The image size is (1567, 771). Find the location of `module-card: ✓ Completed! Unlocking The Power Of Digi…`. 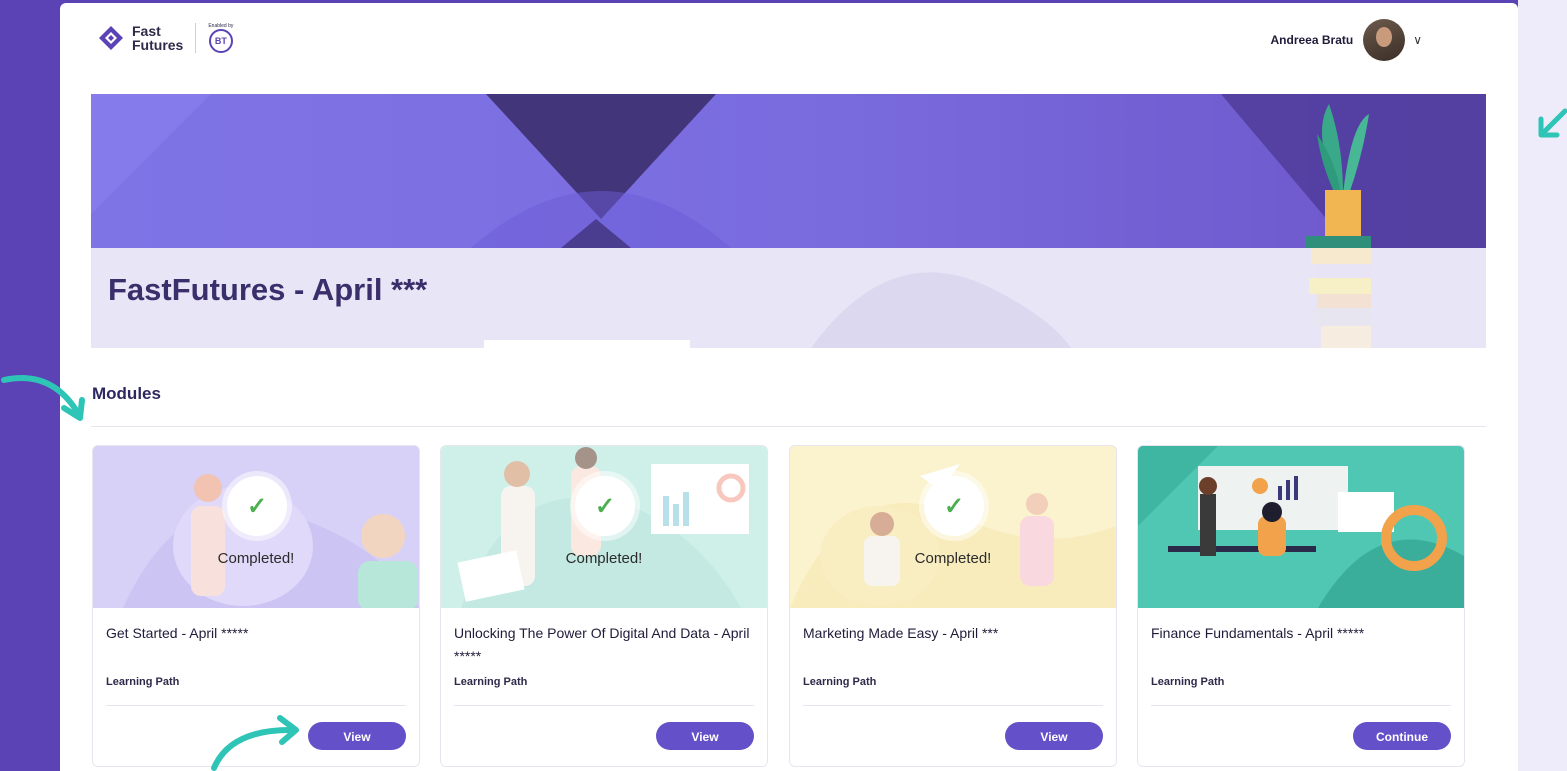

module-card: ✓ Completed! Unlocking The Power Of Digi… is located at coordinates (604, 606).